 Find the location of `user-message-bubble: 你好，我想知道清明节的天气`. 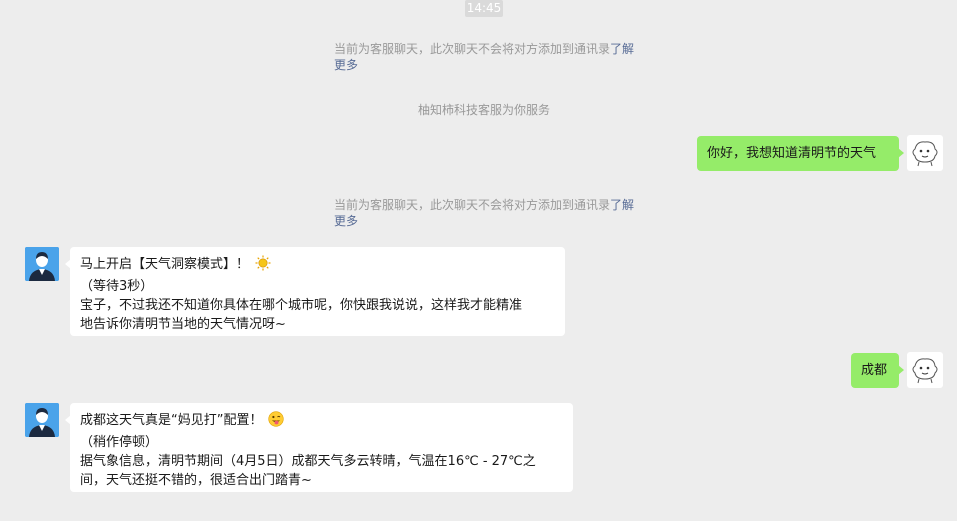

user-message-bubble: 你好，我想知道清明节的天气 is located at coordinates (800, 153).